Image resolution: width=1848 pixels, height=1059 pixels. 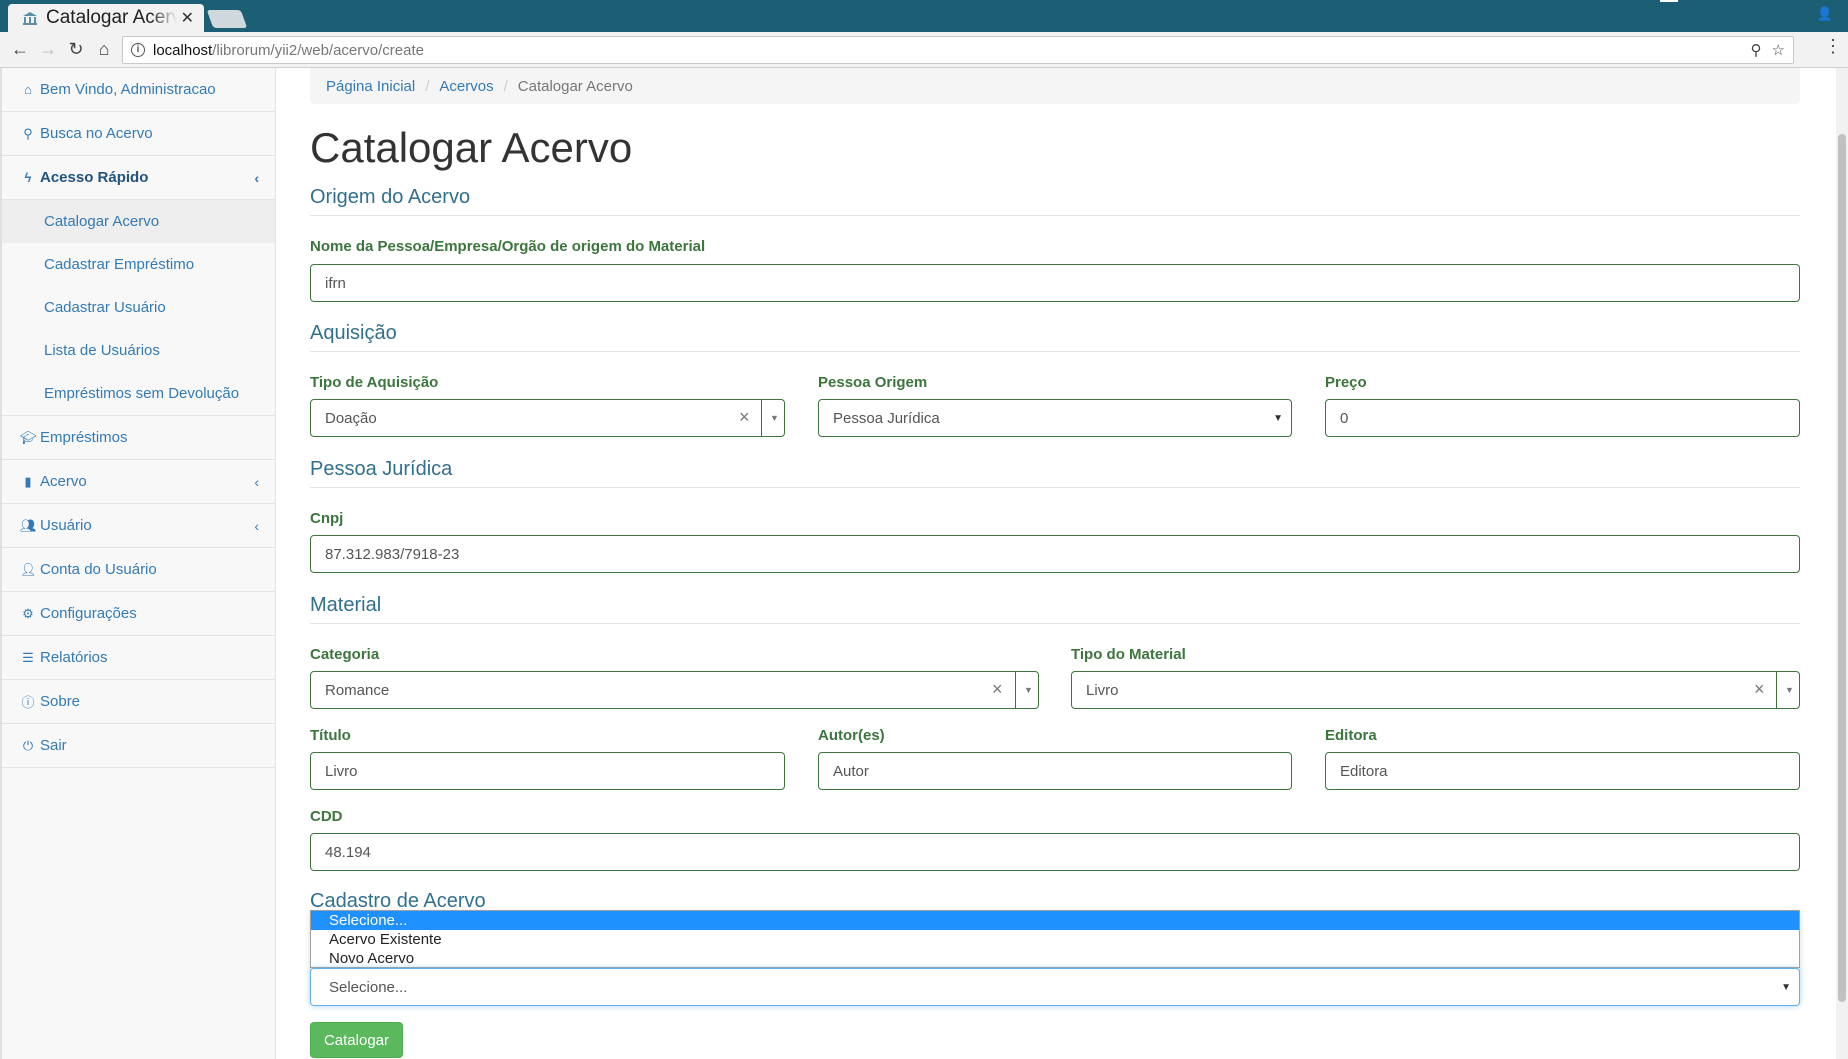 I want to click on tipo-material-select: Livro × ▼, so click(x=1435, y=690).